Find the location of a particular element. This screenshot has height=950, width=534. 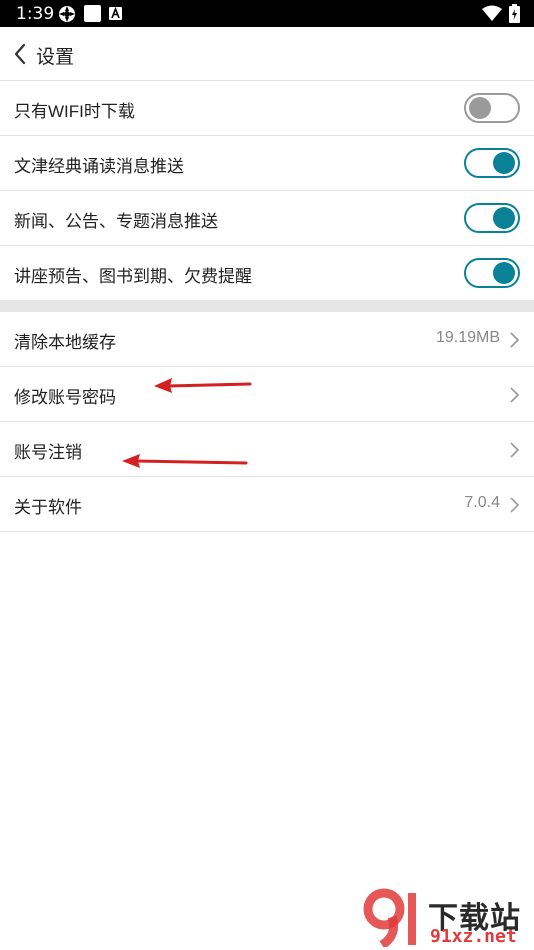

toggle-label: 新闻、公告、专题消息推送 is located at coordinates (116, 221).